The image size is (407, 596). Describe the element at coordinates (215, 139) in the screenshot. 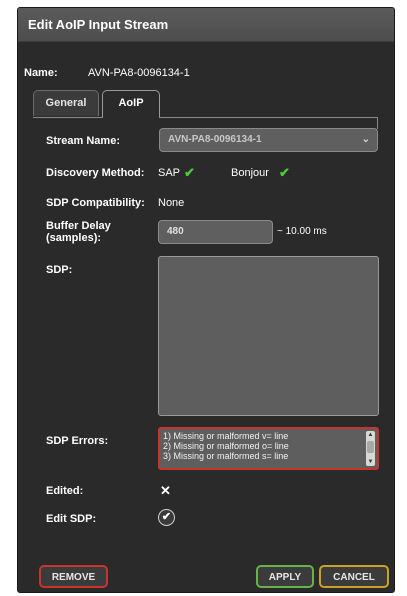

I see `stream-name-value: AVN-PA8-0096134-1` at that location.